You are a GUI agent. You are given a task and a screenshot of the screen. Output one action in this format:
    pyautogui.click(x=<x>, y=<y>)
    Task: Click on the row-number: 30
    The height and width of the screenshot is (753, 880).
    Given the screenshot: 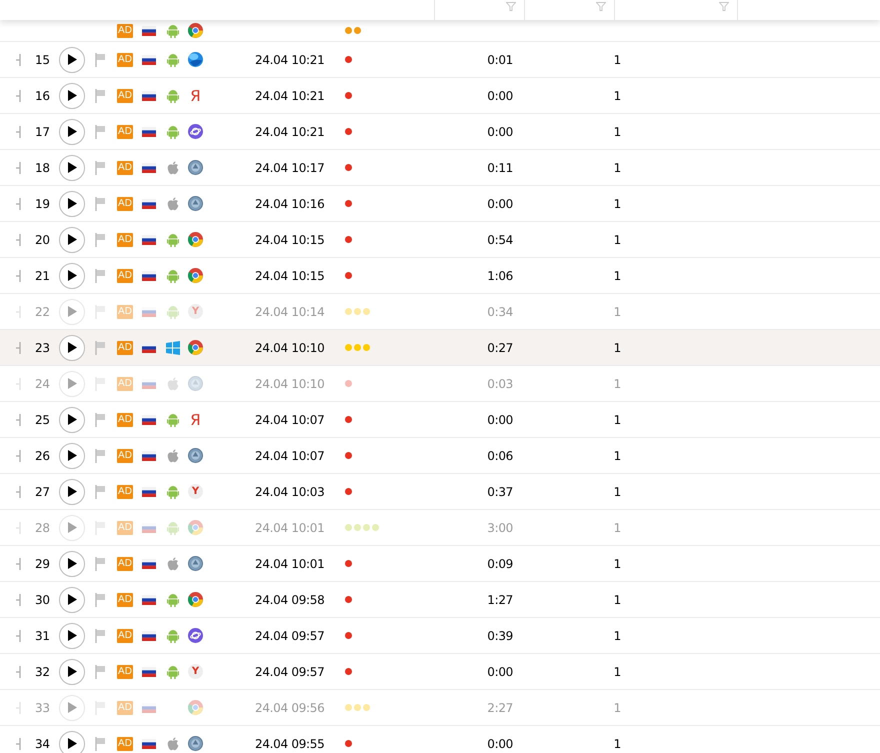 What is the action you would take?
    pyautogui.click(x=42, y=599)
    